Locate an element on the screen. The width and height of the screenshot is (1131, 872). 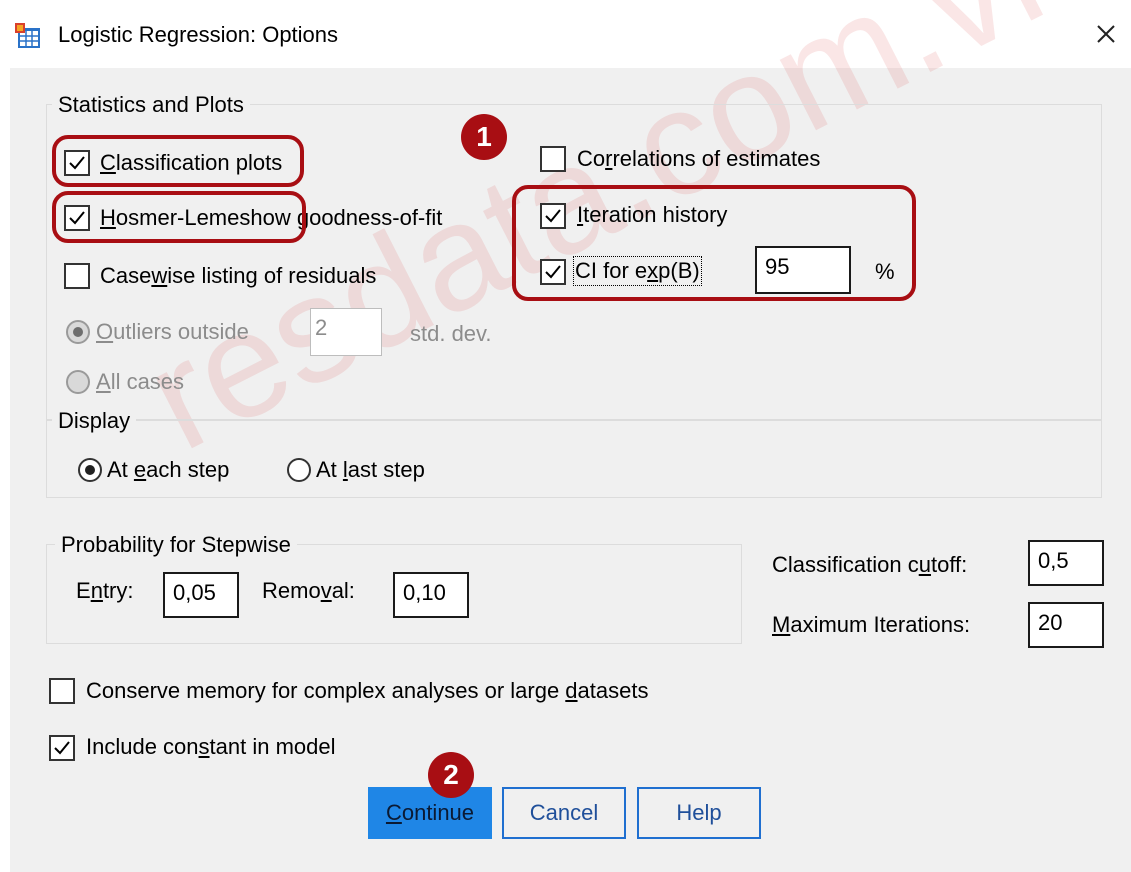
at-last-step-label: At last step is located at coordinates (370, 470).